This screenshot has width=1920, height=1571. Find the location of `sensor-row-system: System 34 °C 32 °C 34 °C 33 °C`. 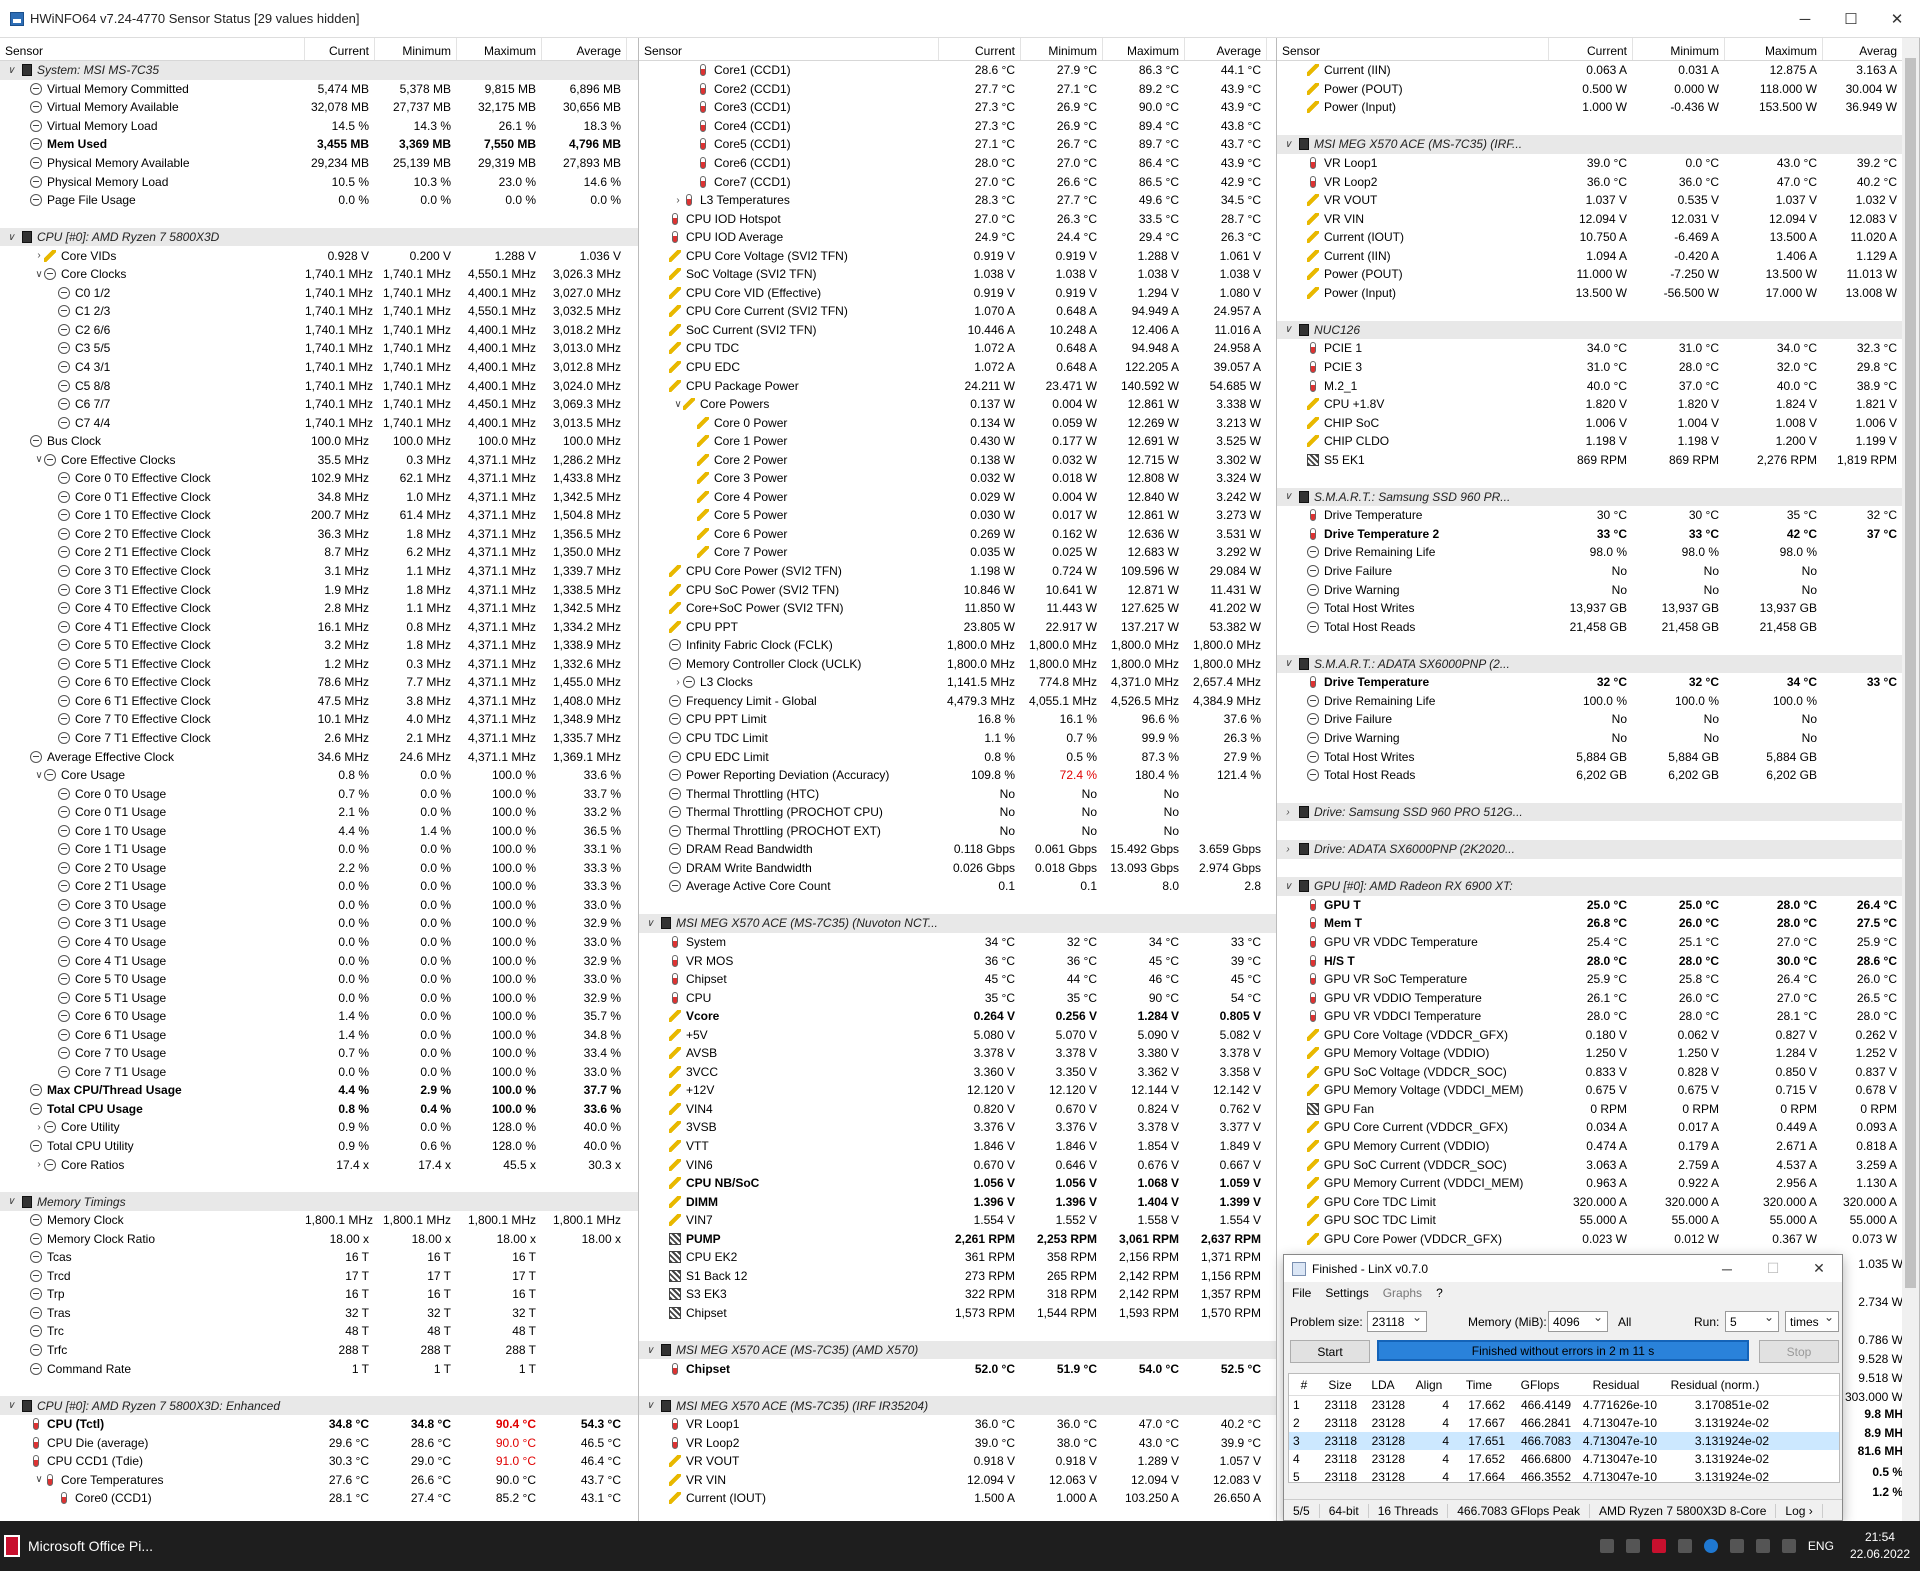

sensor-row-system: System 34 °C 32 °C 34 °C 33 °C is located at coordinates (957, 942).